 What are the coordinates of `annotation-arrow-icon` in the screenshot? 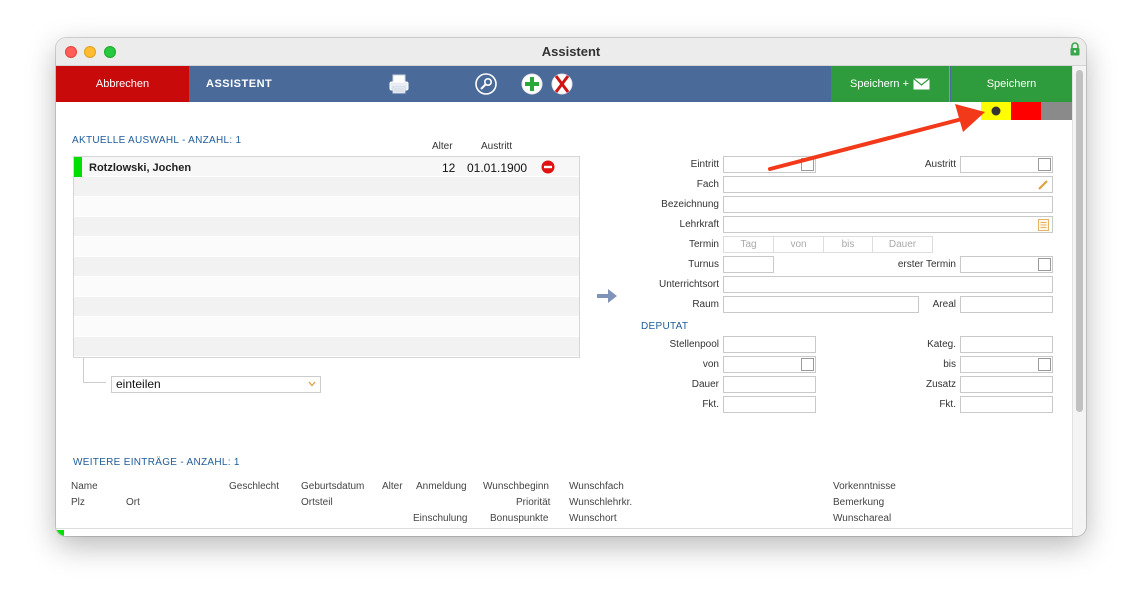 It's located at (876, 137).